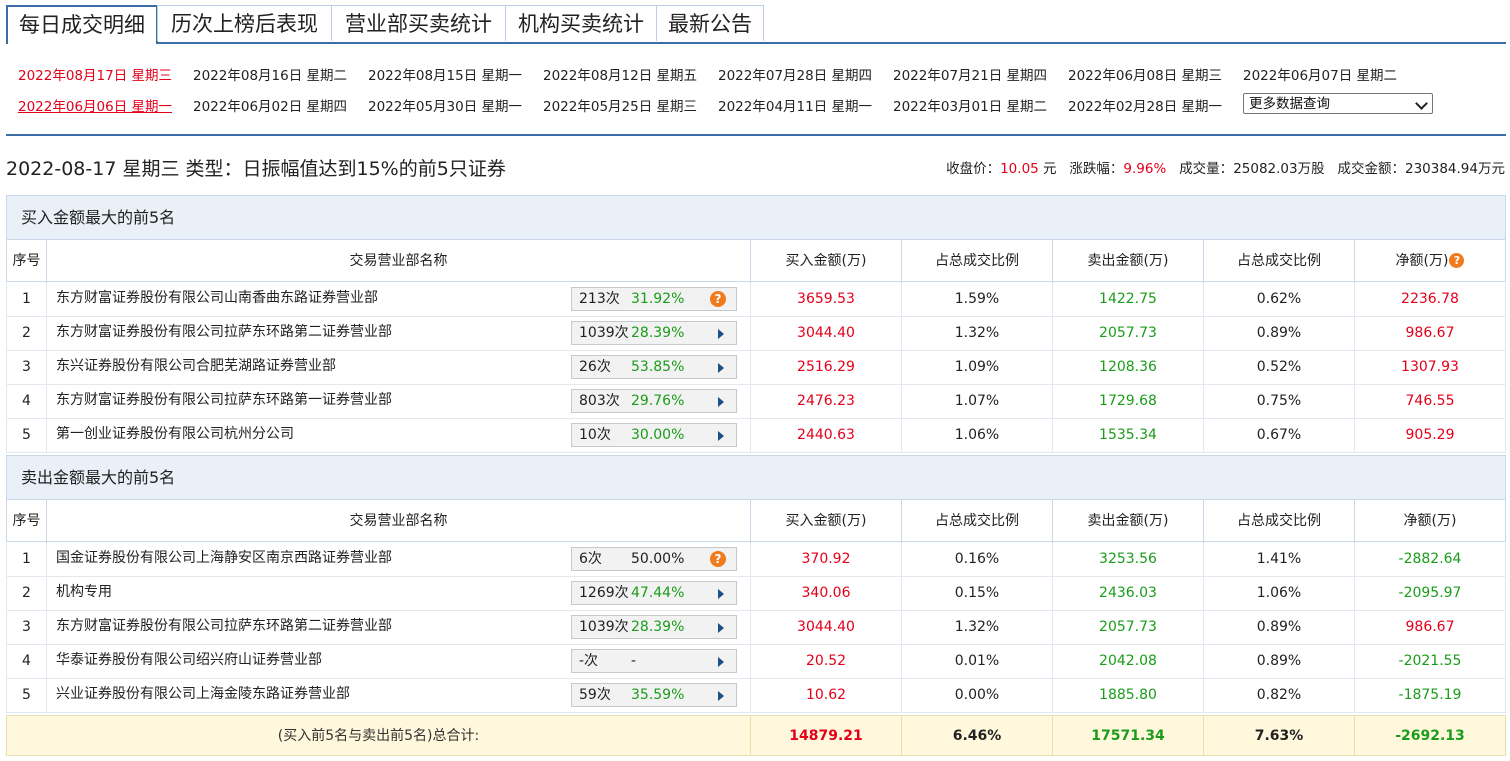  I want to click on tab-branch-stats: 营业部买卖统计, so click(418, 23).